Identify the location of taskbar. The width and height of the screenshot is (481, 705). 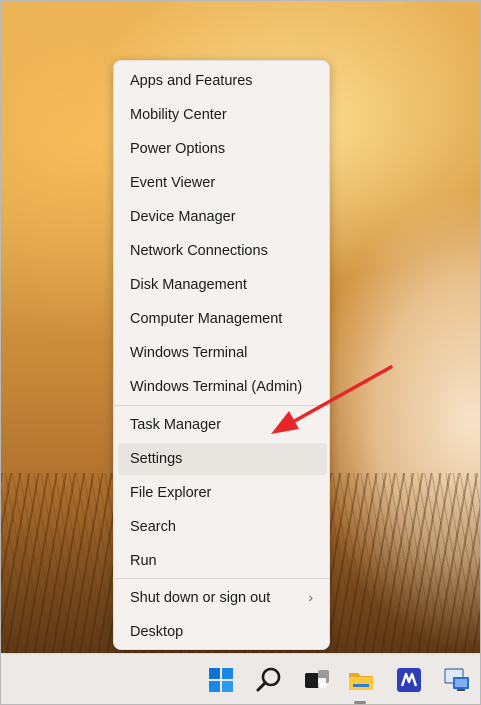
(240, 678).